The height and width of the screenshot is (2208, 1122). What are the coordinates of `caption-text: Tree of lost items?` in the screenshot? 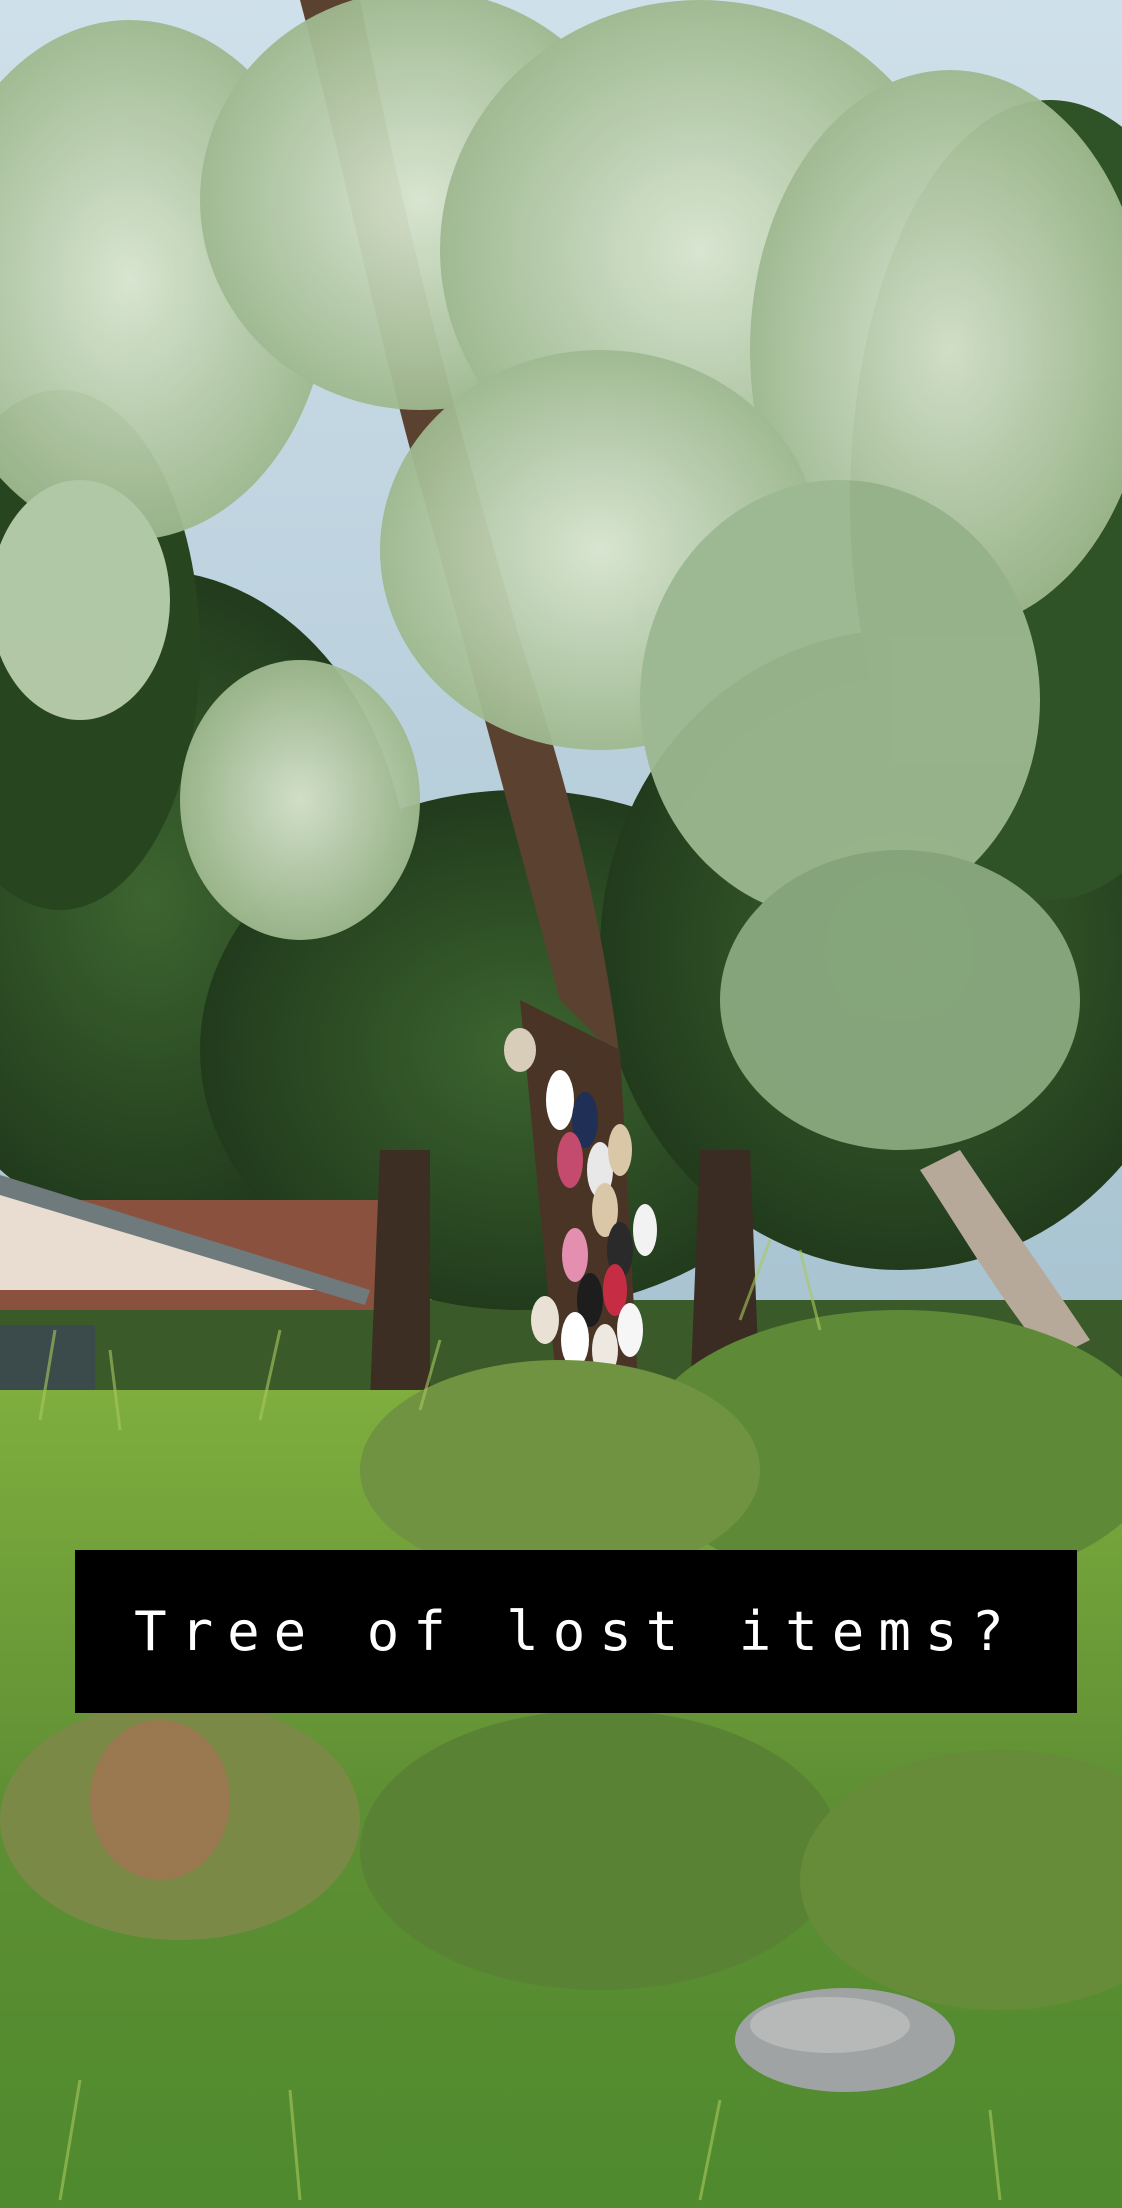 It's located at (576, 1631).